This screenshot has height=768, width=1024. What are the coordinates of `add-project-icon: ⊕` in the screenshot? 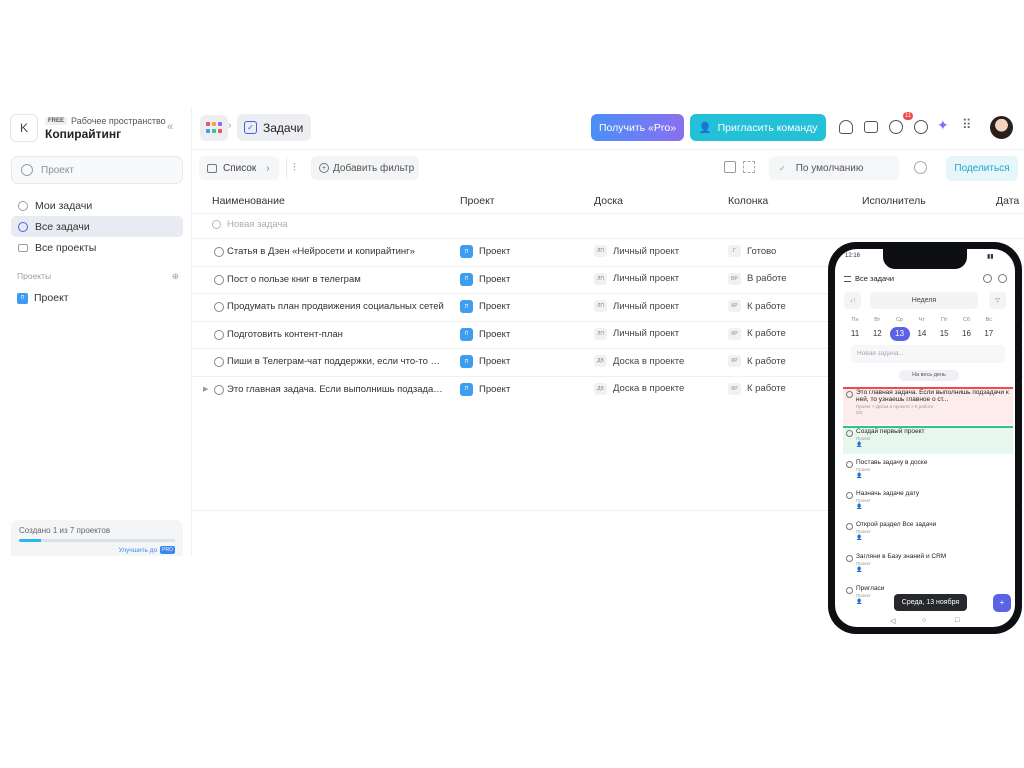 It's located at (175, 276).